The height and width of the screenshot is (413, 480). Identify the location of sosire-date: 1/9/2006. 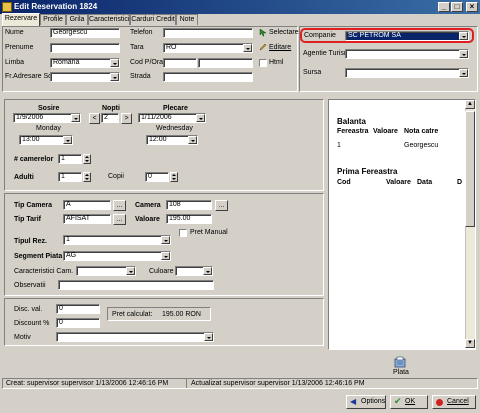
(47, 118).